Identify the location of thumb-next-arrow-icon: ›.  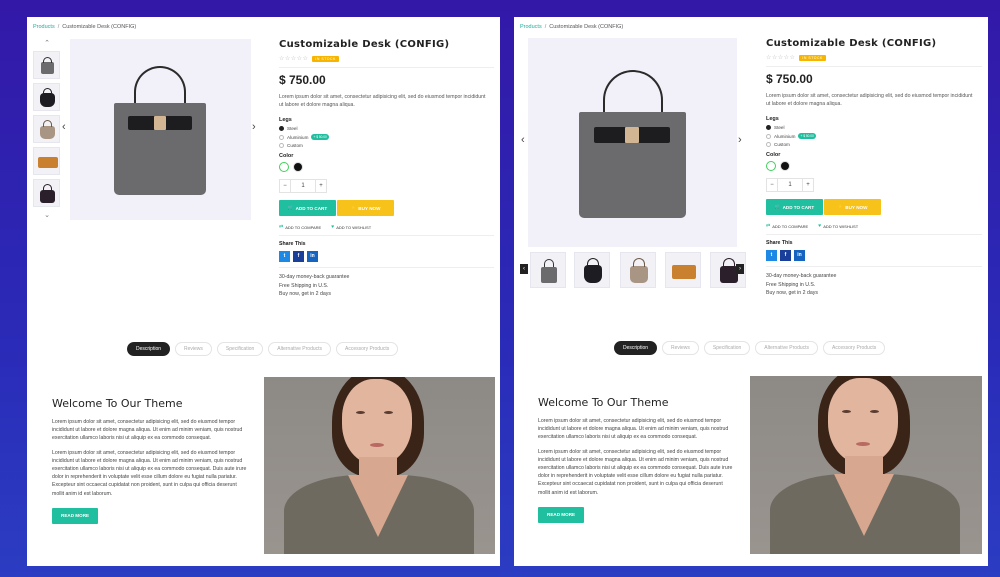
(740, 269).